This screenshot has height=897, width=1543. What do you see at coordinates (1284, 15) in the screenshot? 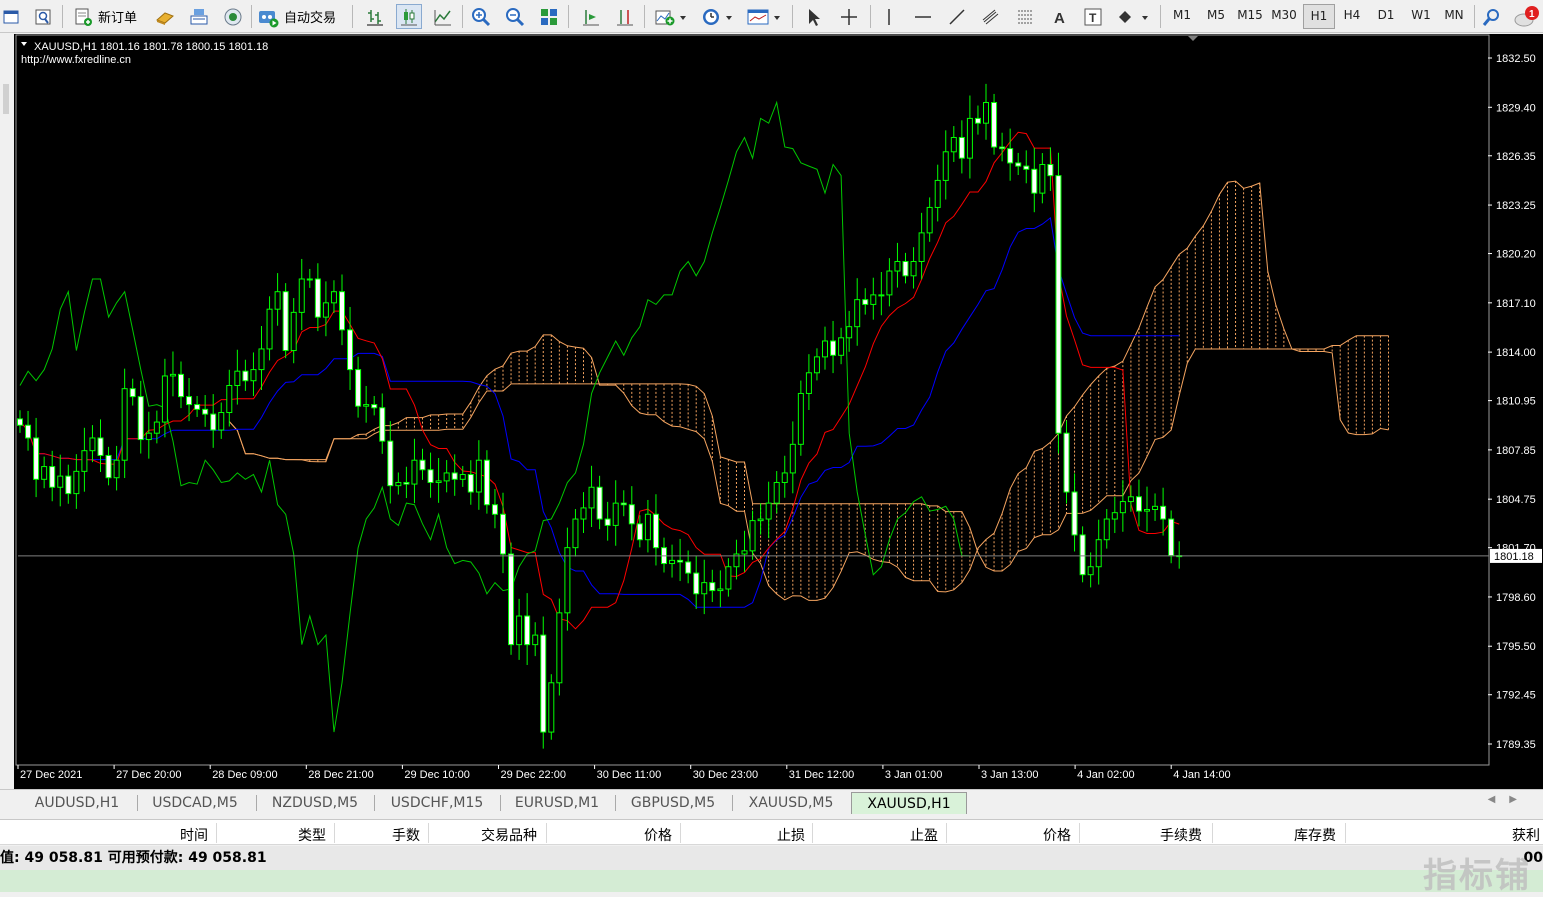
I see `timeframe-m30: M30` at bounding box center [1284, 15].